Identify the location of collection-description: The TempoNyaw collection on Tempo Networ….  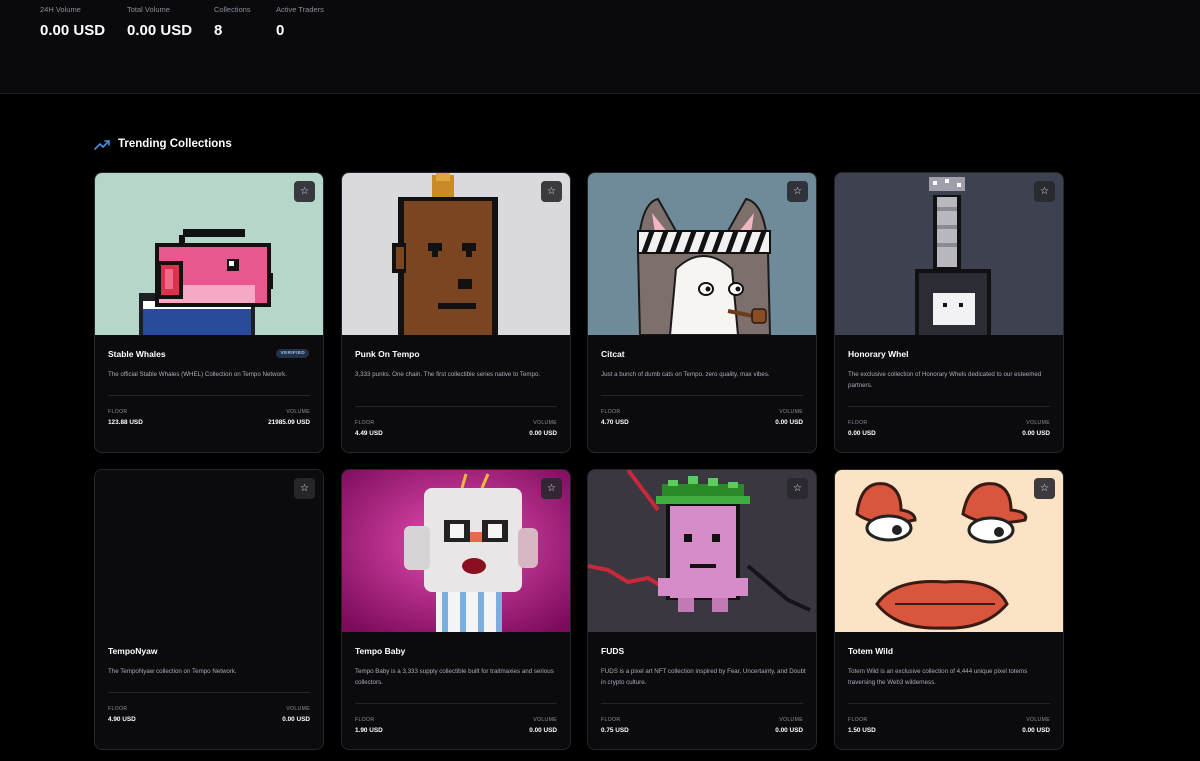
(172, 671).